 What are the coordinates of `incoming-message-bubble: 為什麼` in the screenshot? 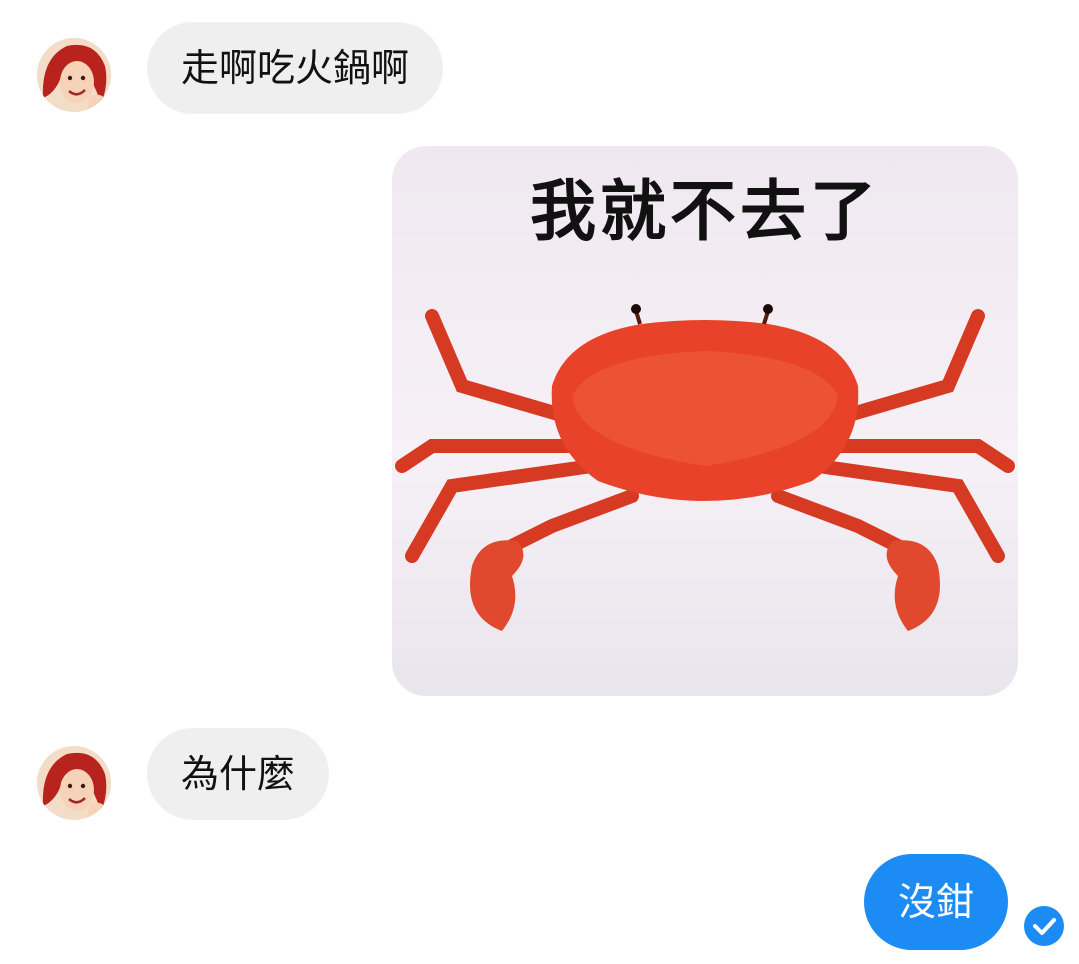 It's located at (238, 774).